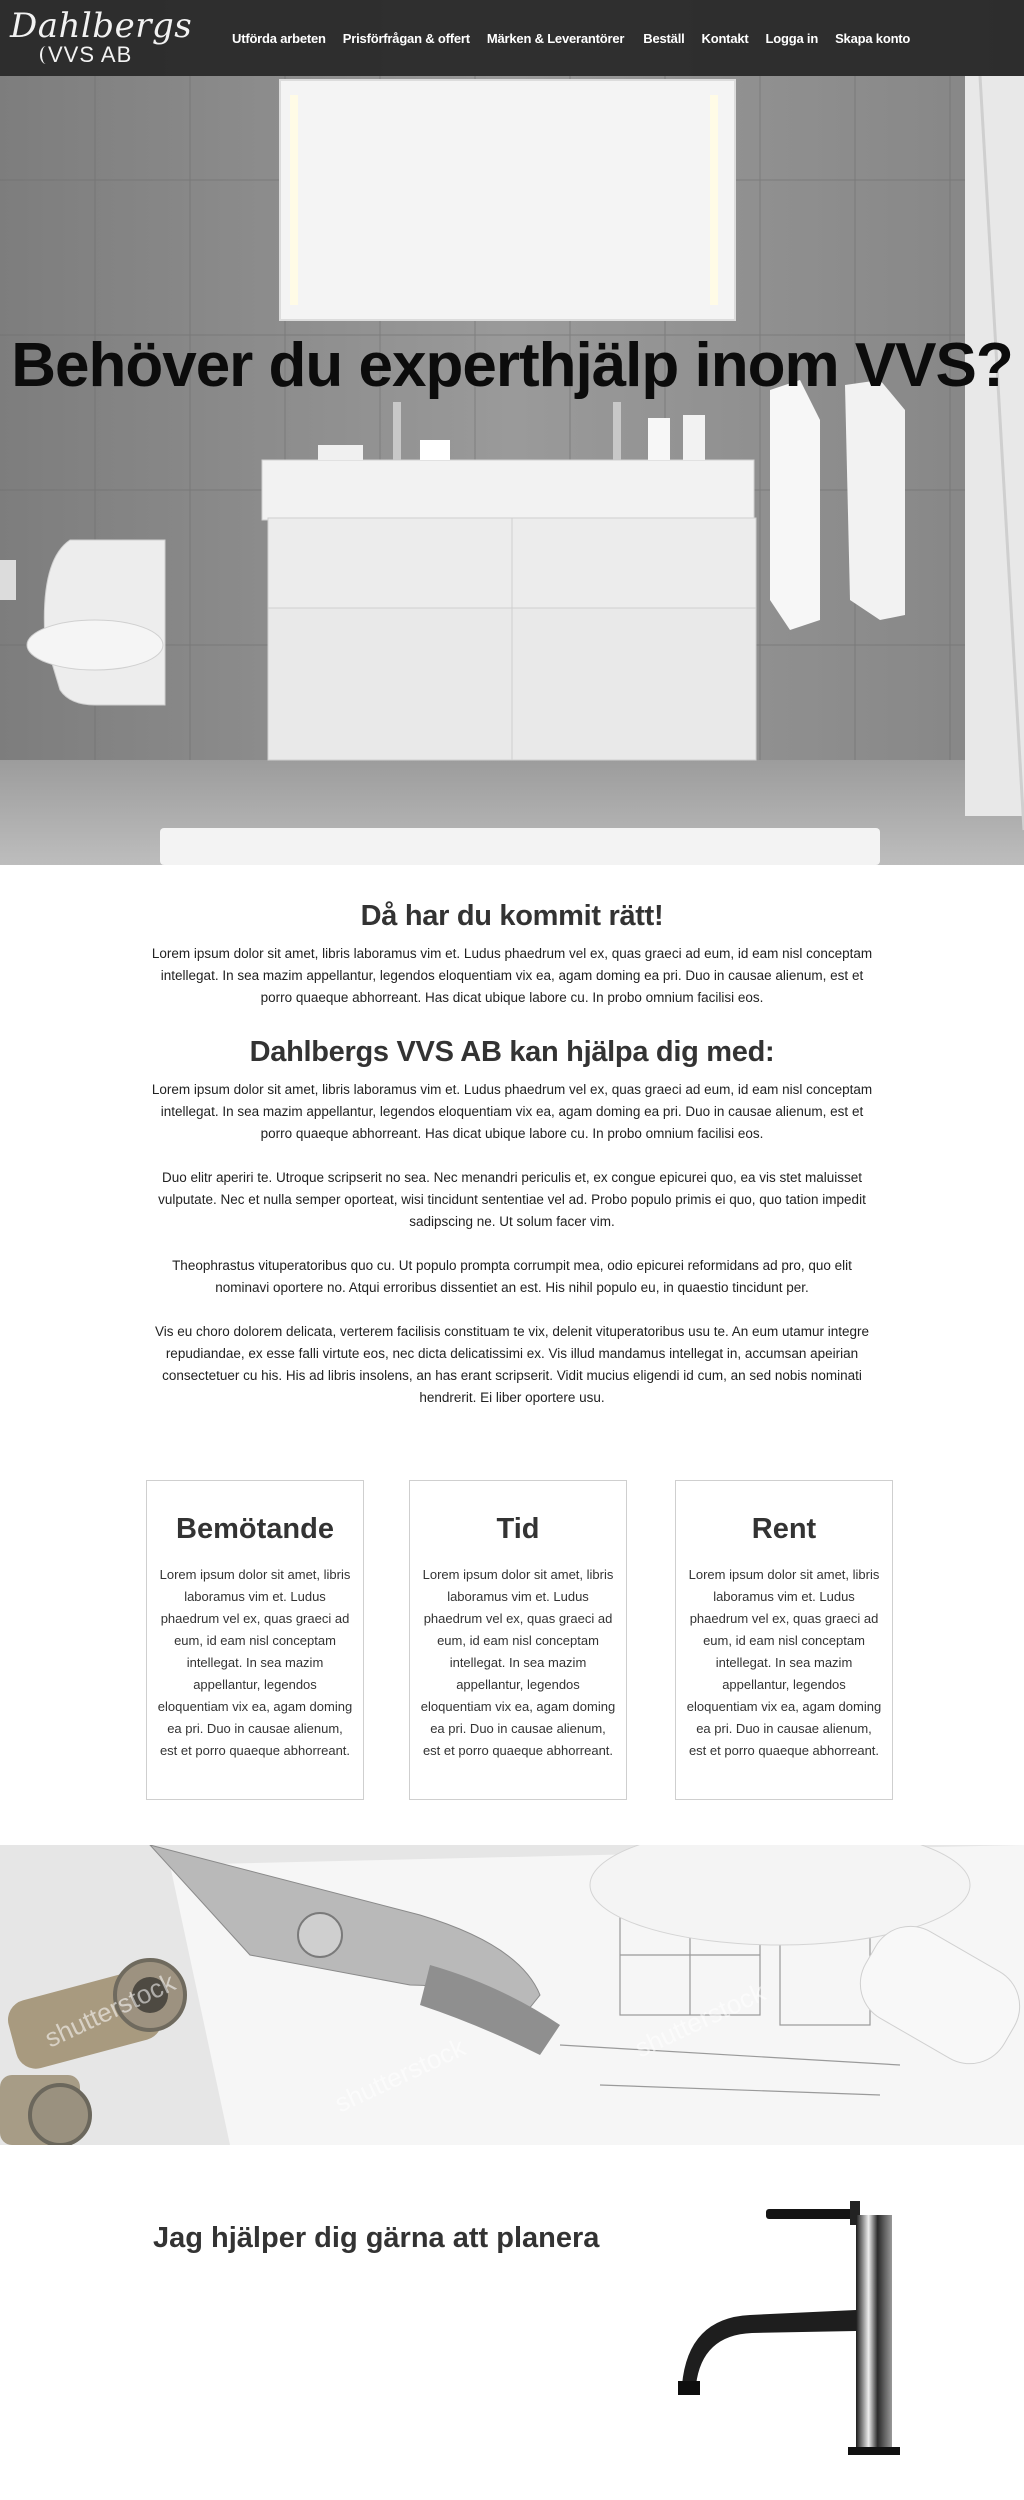 This screenshot has height=2500, width=1024. What do you see at coordinates (255, 1529) in the screenshot?
I see `card-title: Bemötande` at bounding box center [255, 1529].